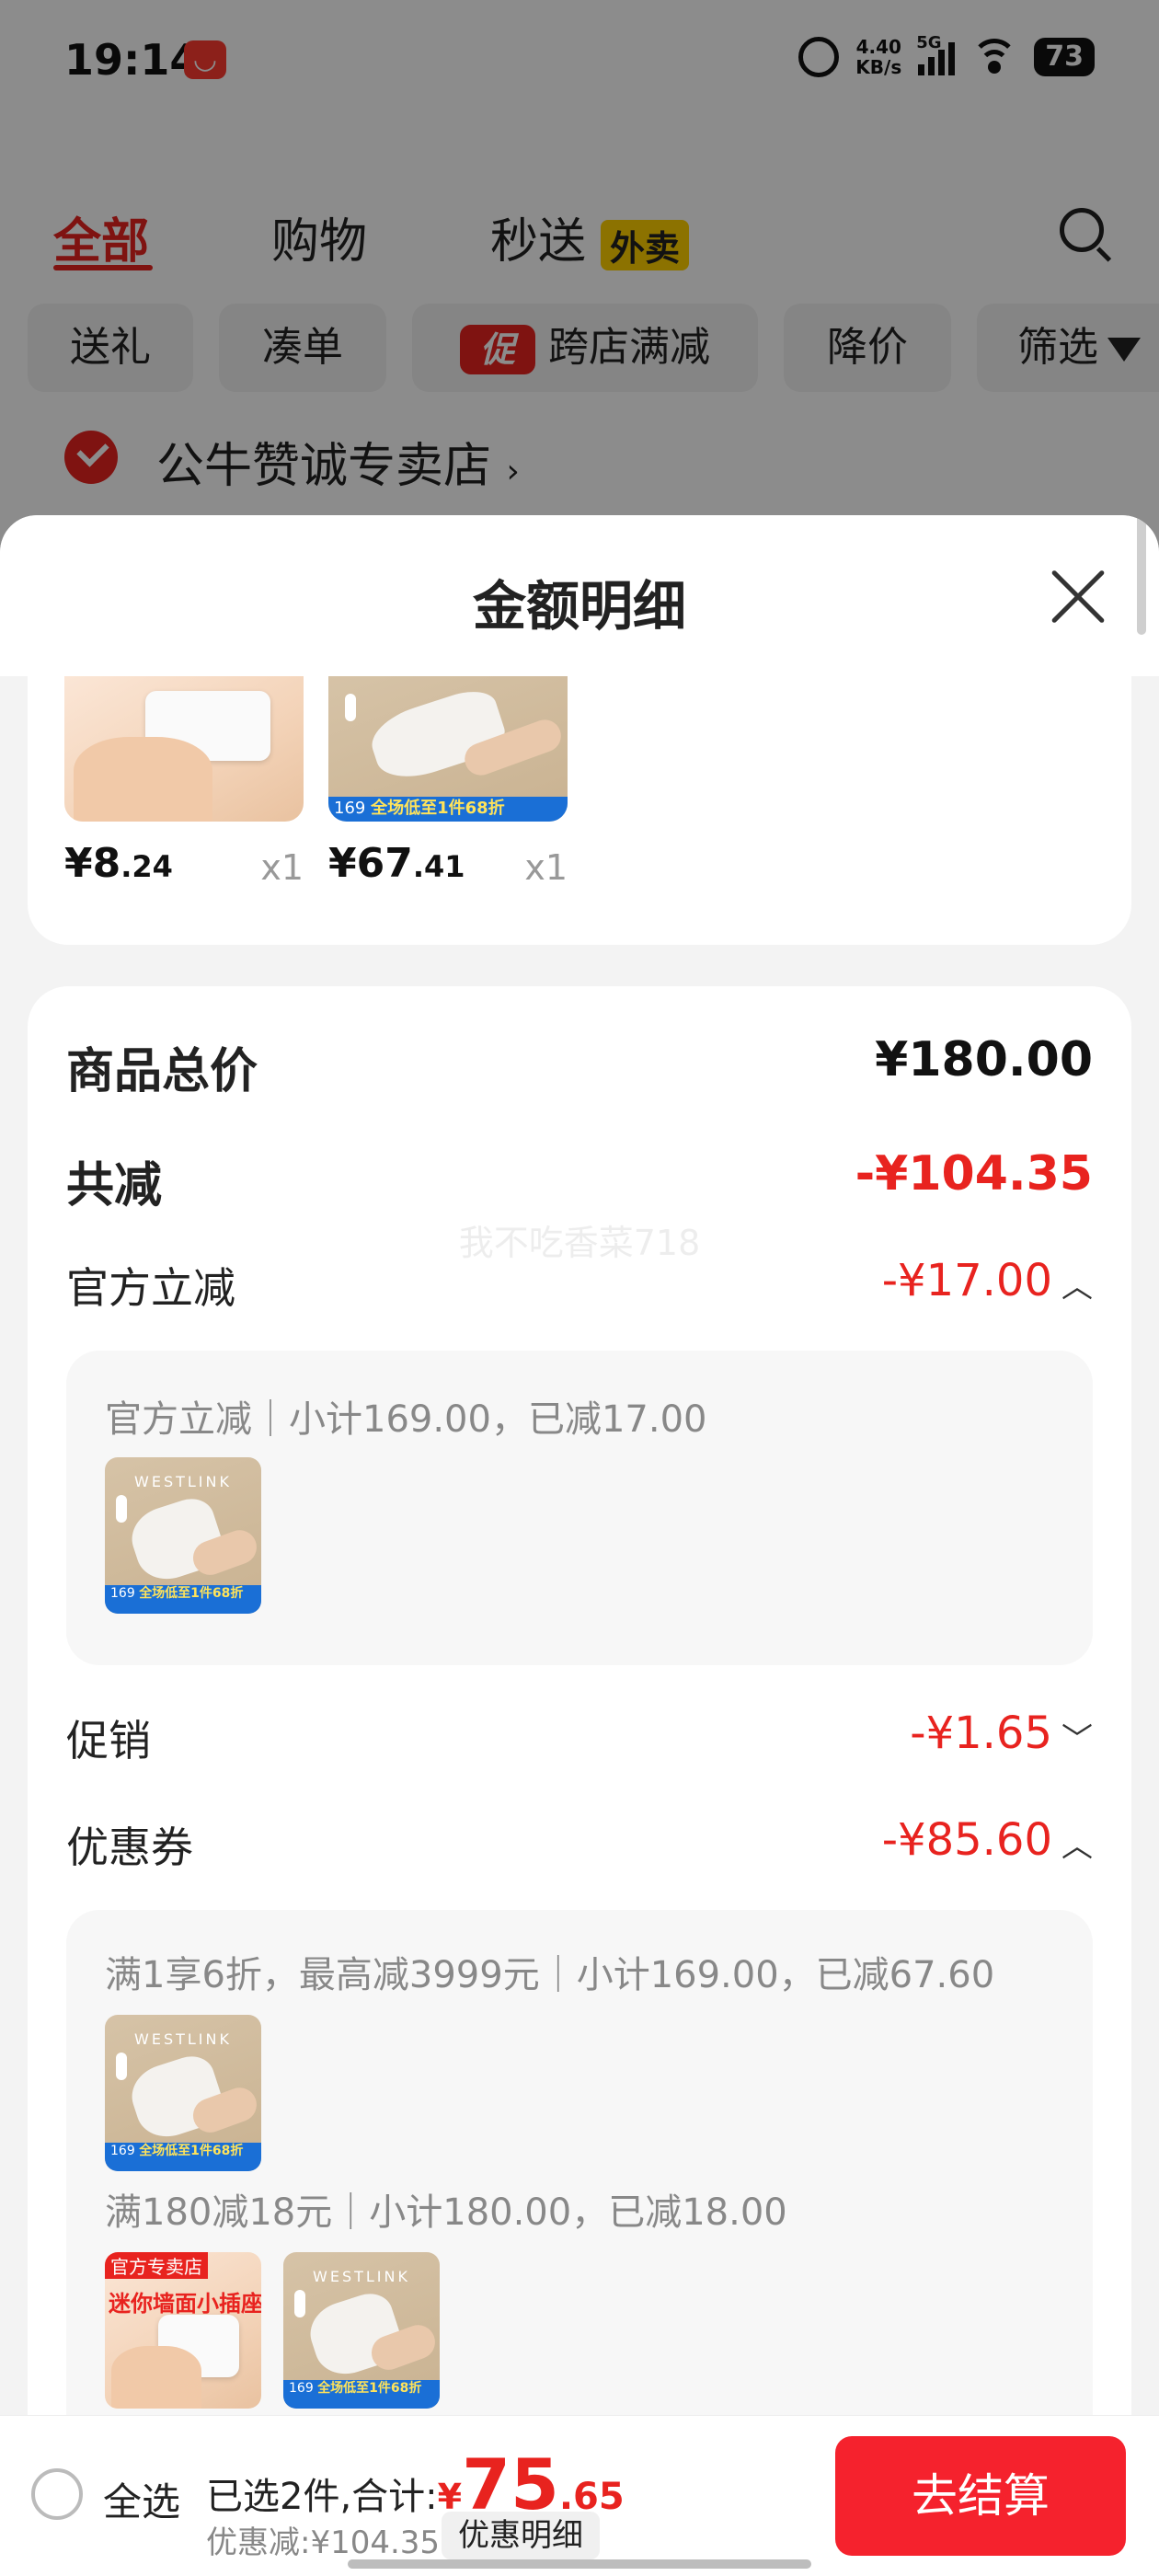  I want to click on coupon-amount: -¥85.60, so click(966, 1840).